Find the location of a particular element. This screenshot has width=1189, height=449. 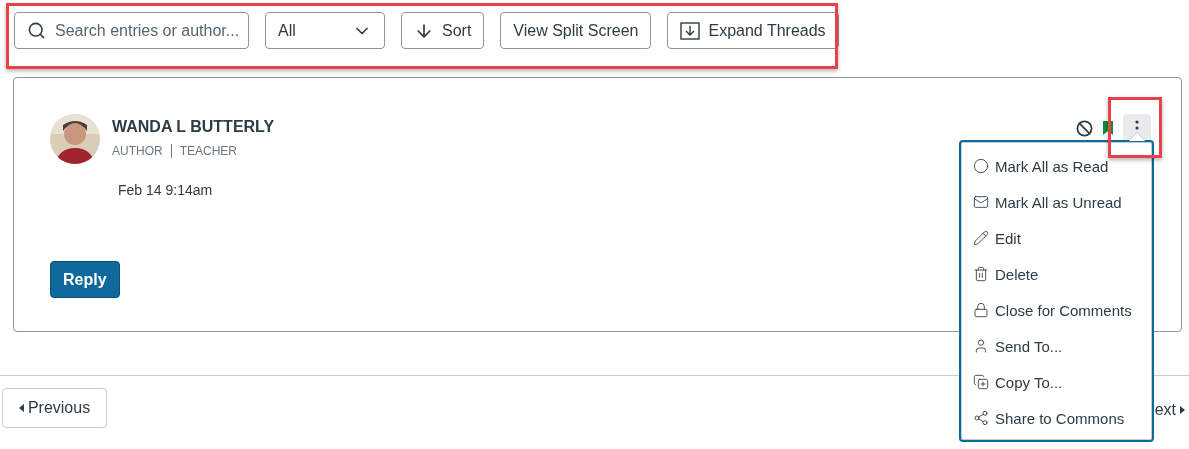

menu-item: Close for Comments is located at coordinates (1056, 310).